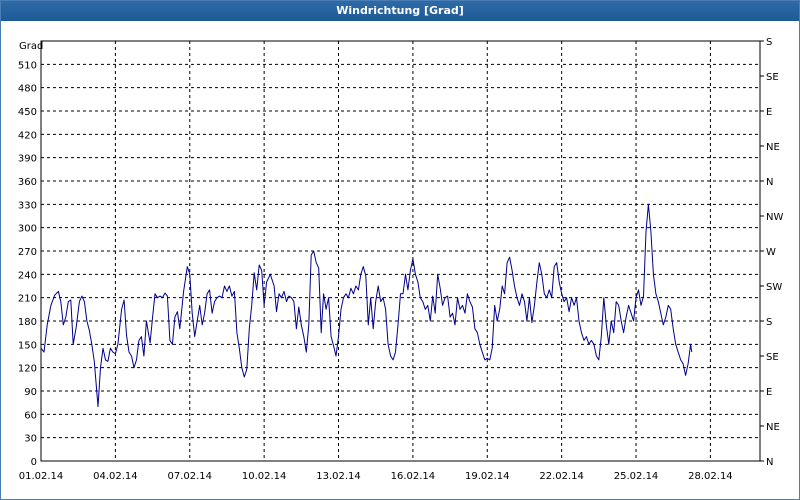  I want to click on y-tick-label: 270, so click(27, 252).